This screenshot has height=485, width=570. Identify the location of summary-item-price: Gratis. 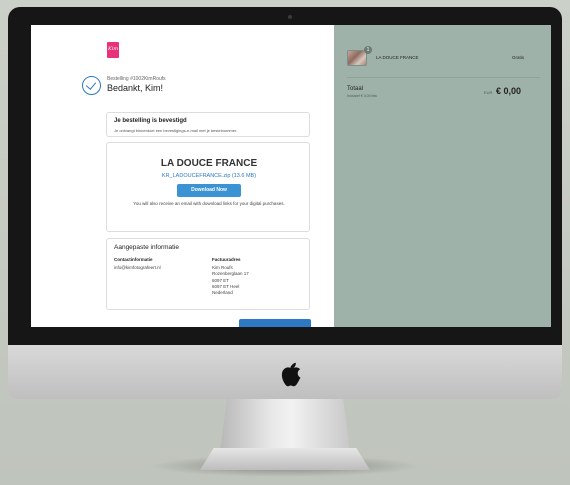
(518, 57).